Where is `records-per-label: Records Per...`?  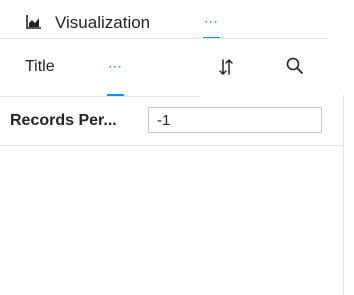
records-per-label: Records Per... is located at coordinates (63, 120).